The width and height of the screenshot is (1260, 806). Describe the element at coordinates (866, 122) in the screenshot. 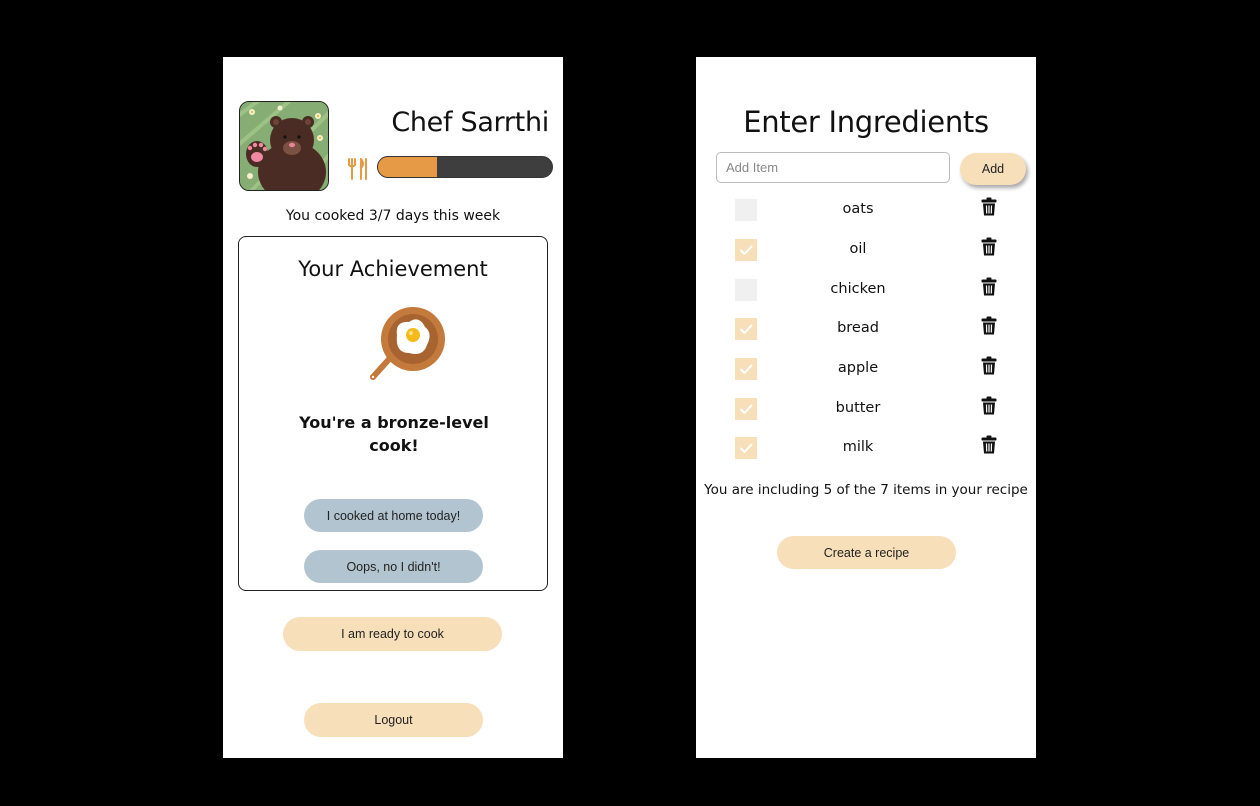

I see `ingredients-title: Enter Ingredients` at that location.